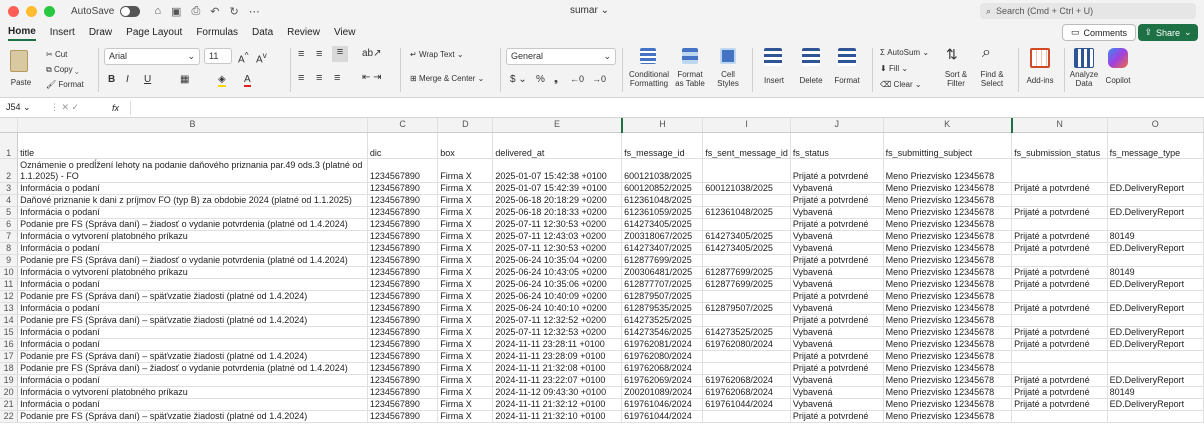 Image resolution: width=1204 pixels, height=424 pixels. Describe the element at coordinates (746, 145) in the screenshot. I see `header-cell: fs_sent_message_id` at that location.